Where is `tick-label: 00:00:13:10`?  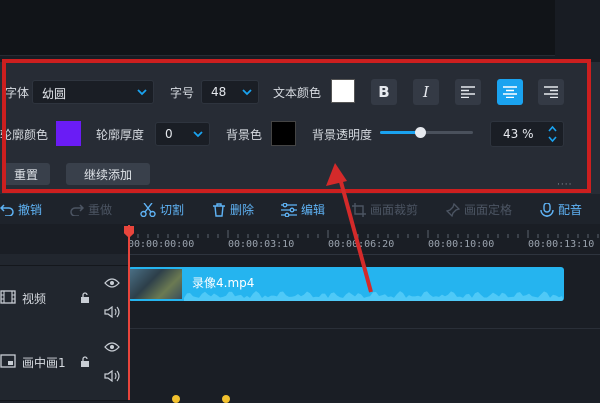 tick-label: 00:00:13:10 is located at coordinates (561, 244).